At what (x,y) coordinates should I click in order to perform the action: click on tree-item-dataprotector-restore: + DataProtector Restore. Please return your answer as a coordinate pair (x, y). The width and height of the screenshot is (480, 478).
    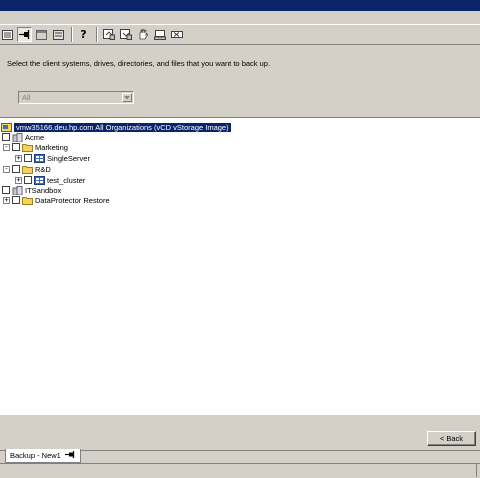
    Looking at the image, I should click on (56, 200).